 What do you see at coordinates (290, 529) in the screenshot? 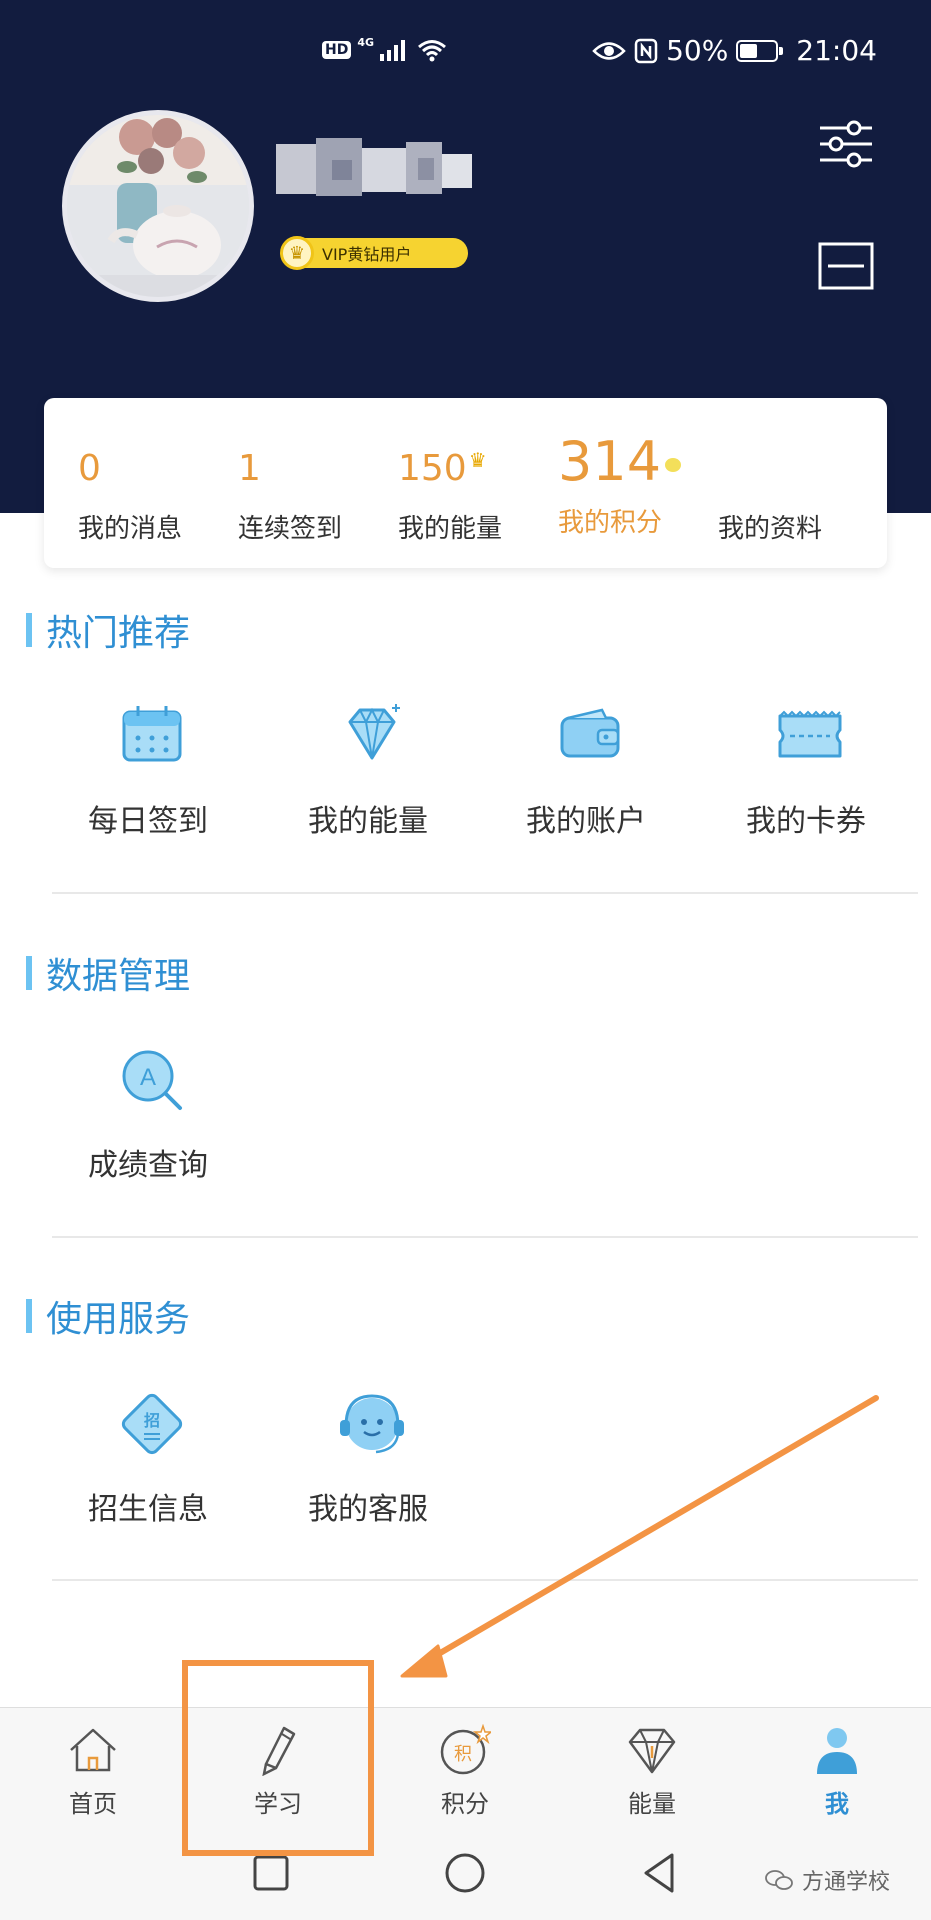
I see `stat-label: 连续签到` at bounding box center [290, 529].